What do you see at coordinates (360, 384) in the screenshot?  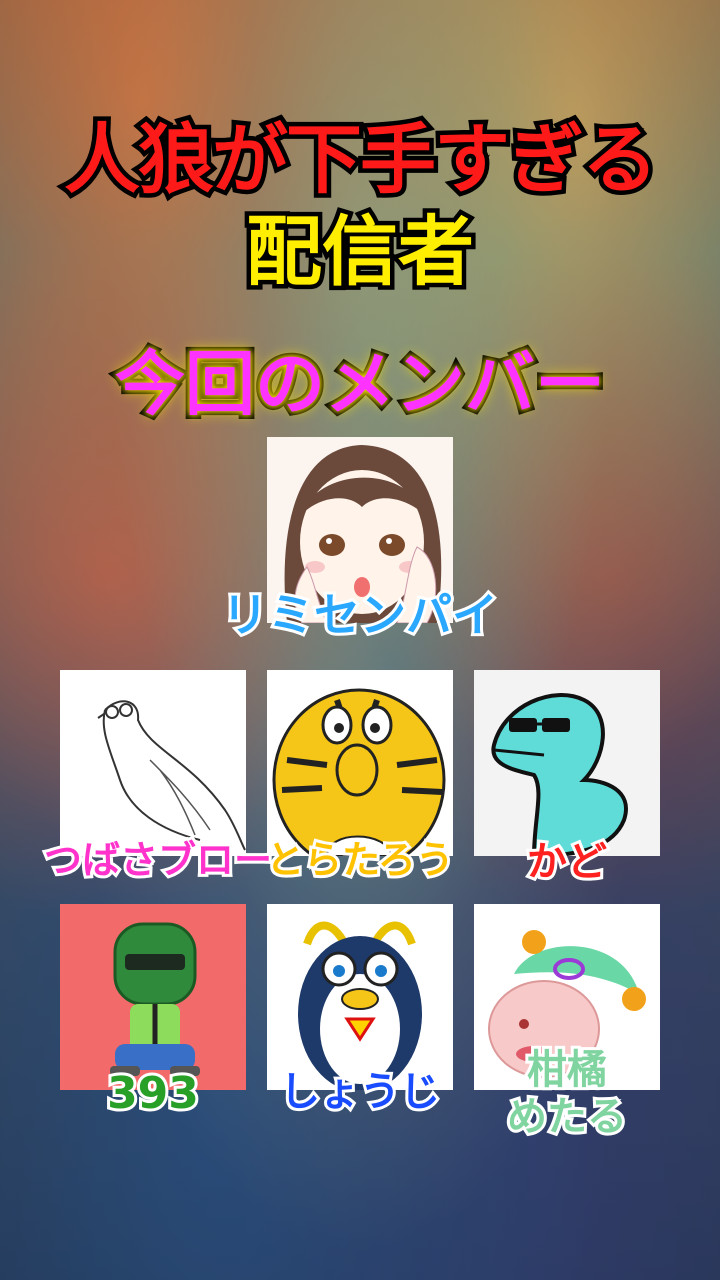 I see `members-heading: 今回のメンバー` at bounding box center [360, 384].